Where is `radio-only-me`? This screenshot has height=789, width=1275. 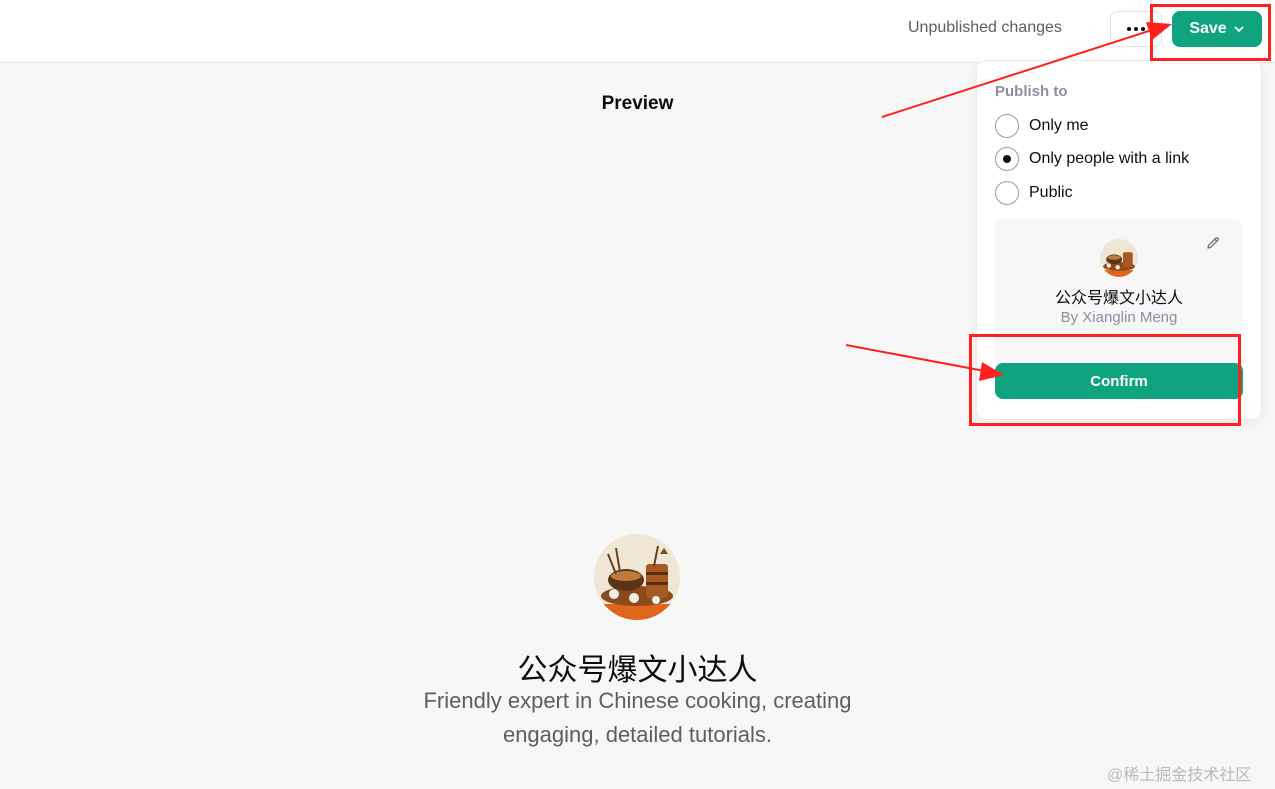 radio-only-me is located at coordinates (1007, 126).